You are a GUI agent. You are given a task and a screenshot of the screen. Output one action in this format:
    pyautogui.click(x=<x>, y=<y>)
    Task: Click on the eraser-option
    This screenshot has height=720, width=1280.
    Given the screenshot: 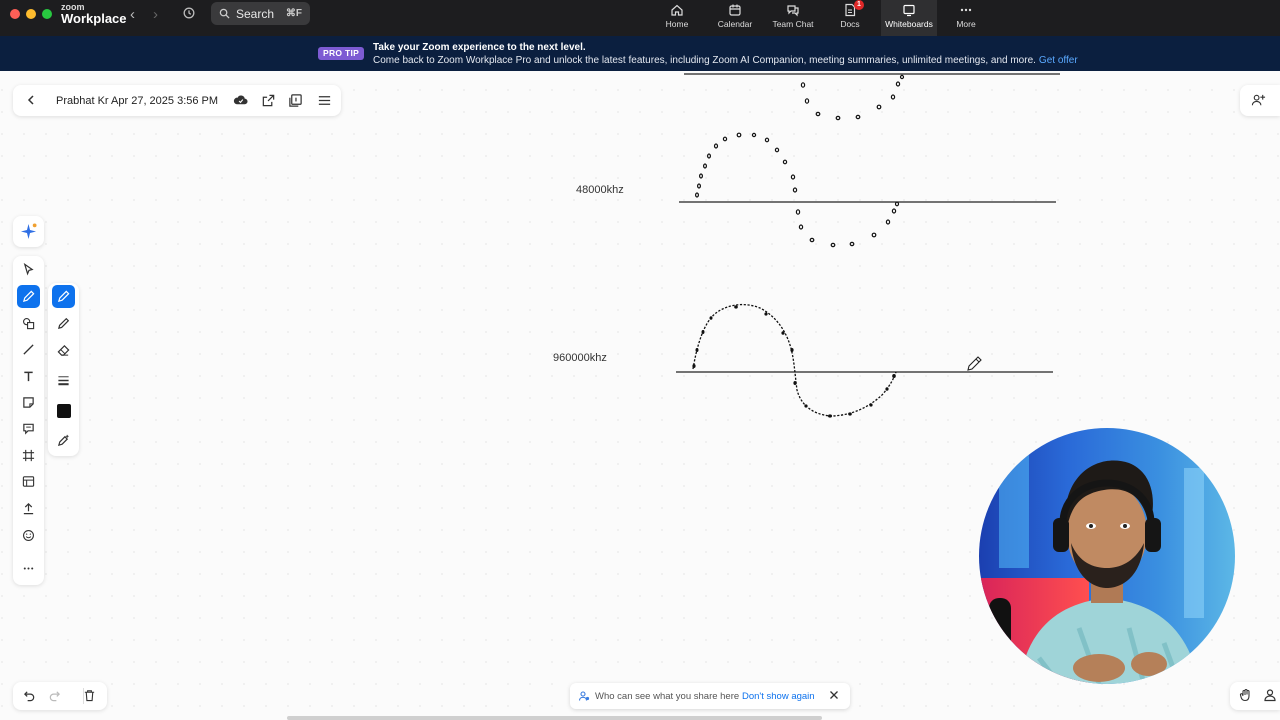 What is the action you would take?
    pyautogui.click(x=63, y=350)
    